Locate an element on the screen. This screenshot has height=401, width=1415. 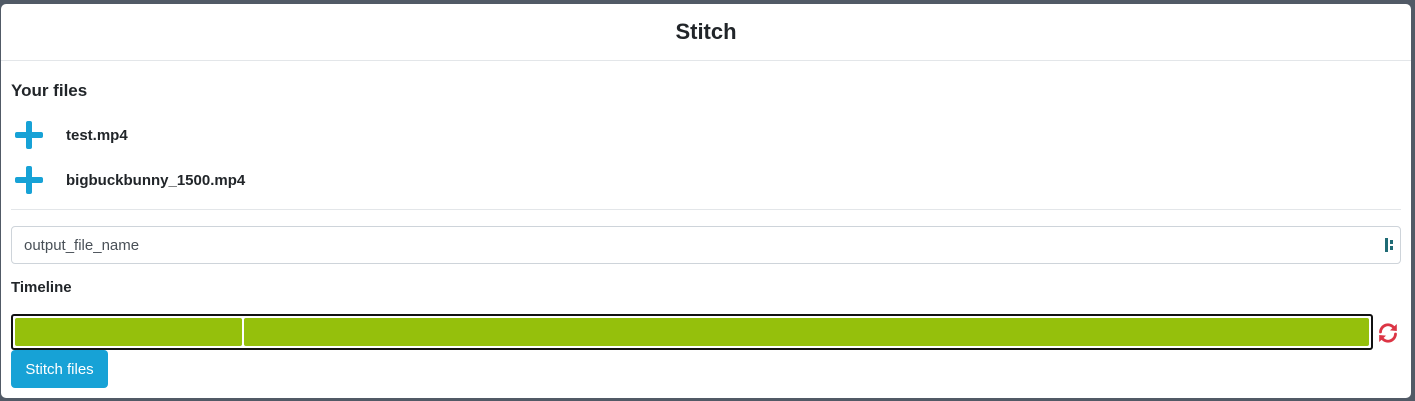
timeline-label: Timeline is located at coordinates (41, 287).